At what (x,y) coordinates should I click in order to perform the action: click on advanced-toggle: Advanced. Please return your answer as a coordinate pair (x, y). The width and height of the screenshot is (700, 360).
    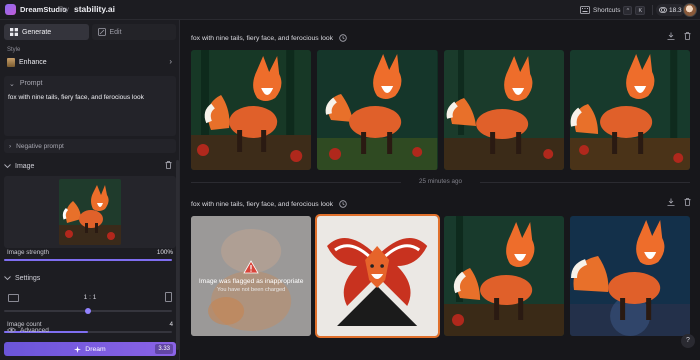
    Looking at the image, I should click on (28, 330).